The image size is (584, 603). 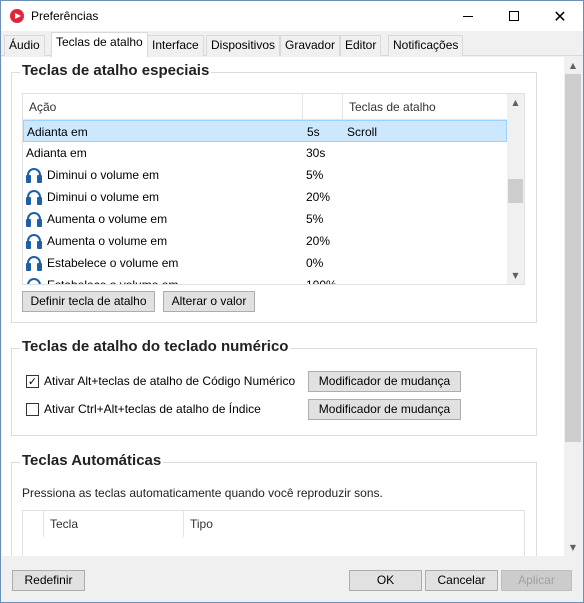 What do you see at coordinates (243, 45) in the screenshot?
I see `tab-devices: Dispositivos` at bounding box center [243, 45].